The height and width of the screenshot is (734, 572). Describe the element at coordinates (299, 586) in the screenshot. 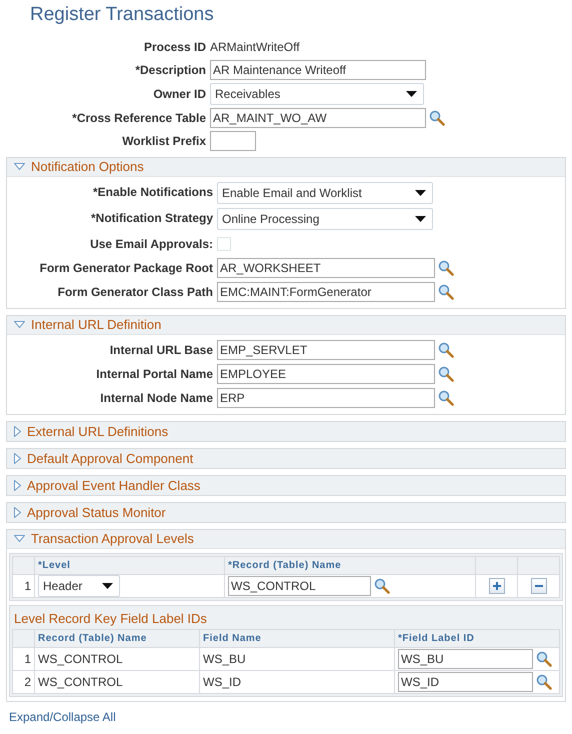

I see `input-field: WS_CONTROL` at that location.